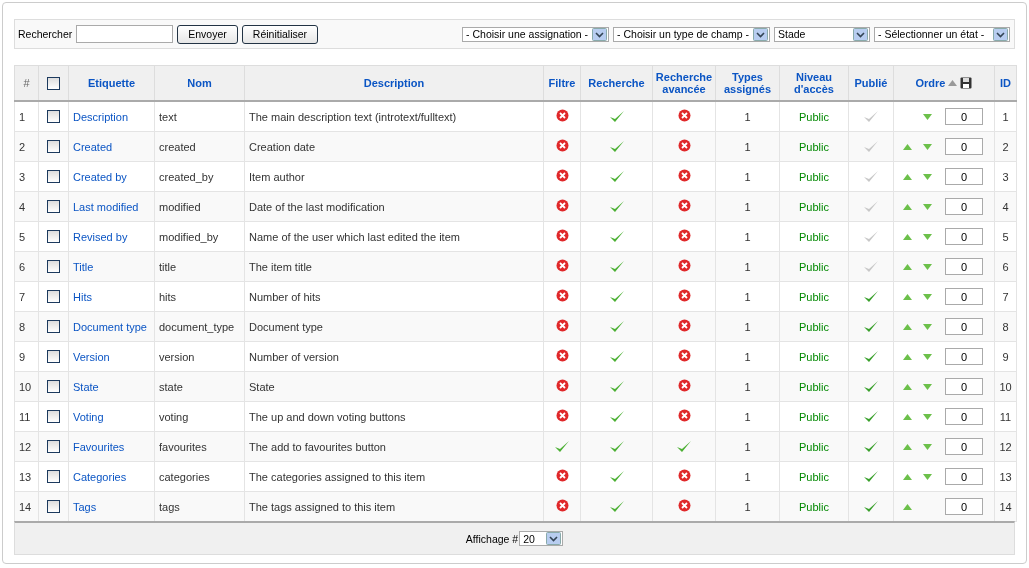  What do you see at coordinates (562, 83) in the screenshot?
I see `column-header: Filtre` at bounding box center [562, 83].